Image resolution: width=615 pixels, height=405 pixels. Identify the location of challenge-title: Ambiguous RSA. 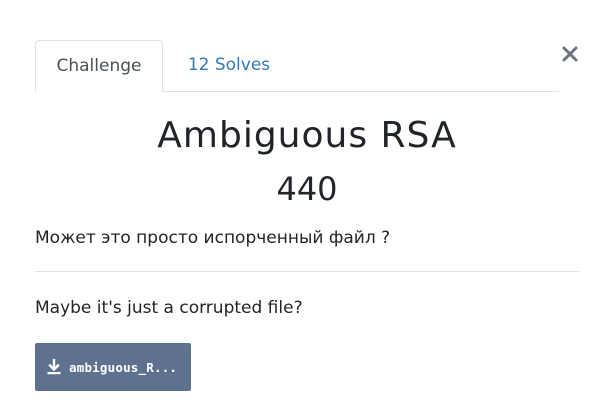
(307, 135).